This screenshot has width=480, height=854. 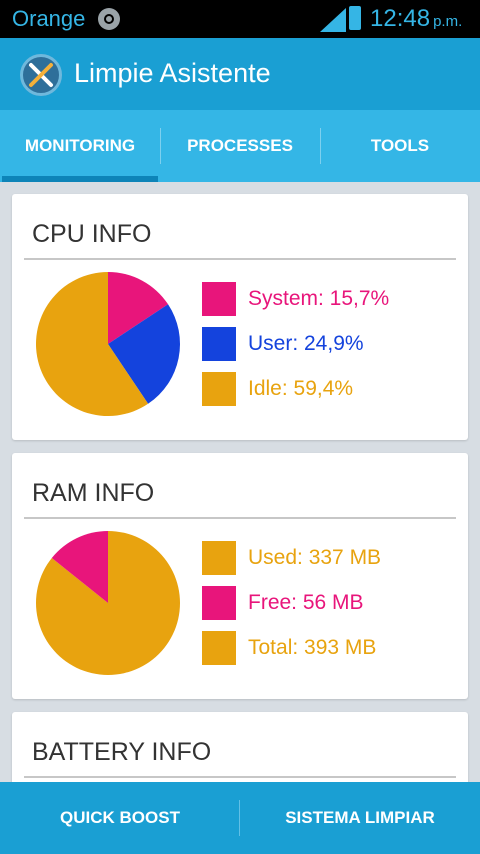 I want to click on legend-label: Free: 56 MB, so click(x=306, y=602).